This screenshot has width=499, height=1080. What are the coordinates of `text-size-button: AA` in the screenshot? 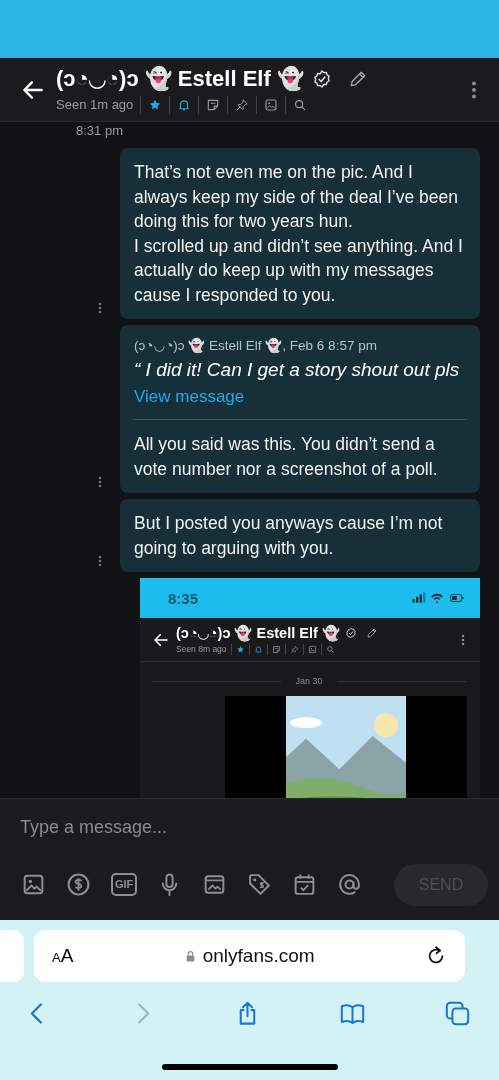 It's located at (63, 956).